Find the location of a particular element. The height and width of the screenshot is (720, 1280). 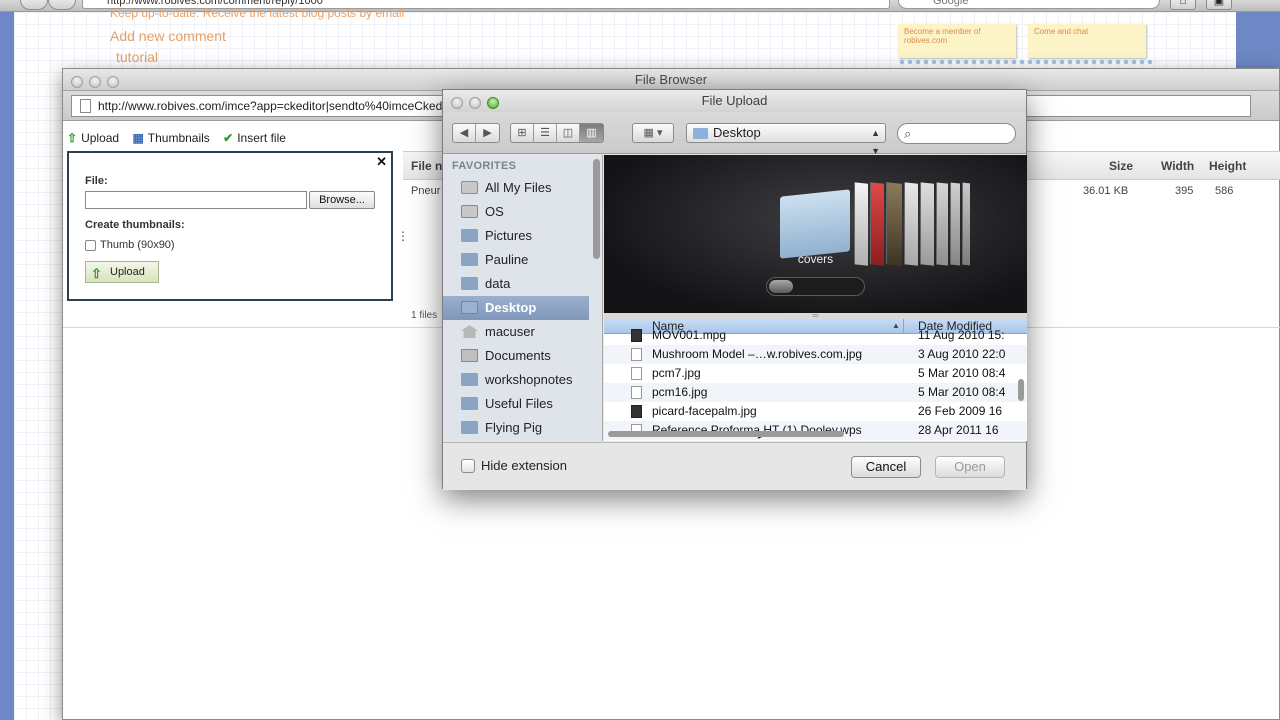

coverflow-scroll-thumb is located at coordinates (781, 286).